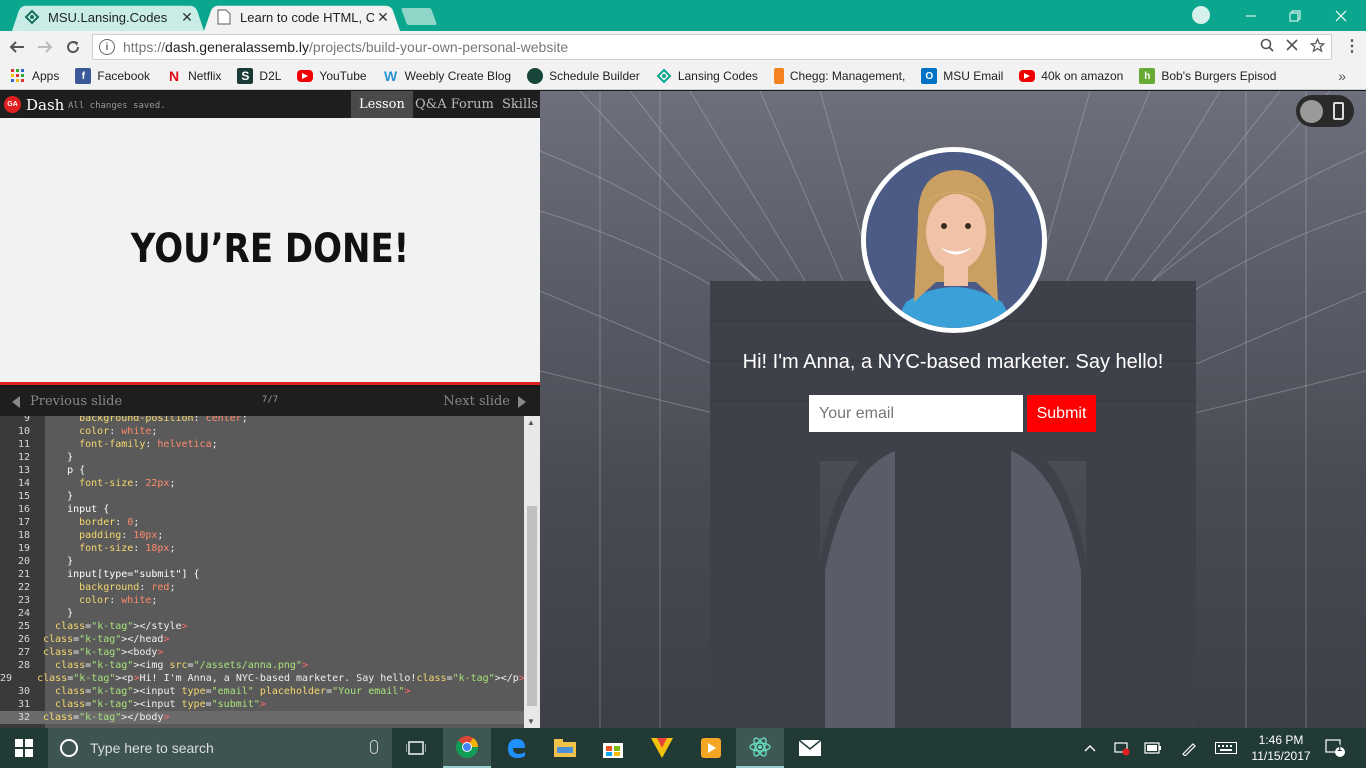 This screenshot has height=768, width=1366. Describe the element at coordinates (262, 496) in the screenshot. I see `code-line: 15 }` at that location.